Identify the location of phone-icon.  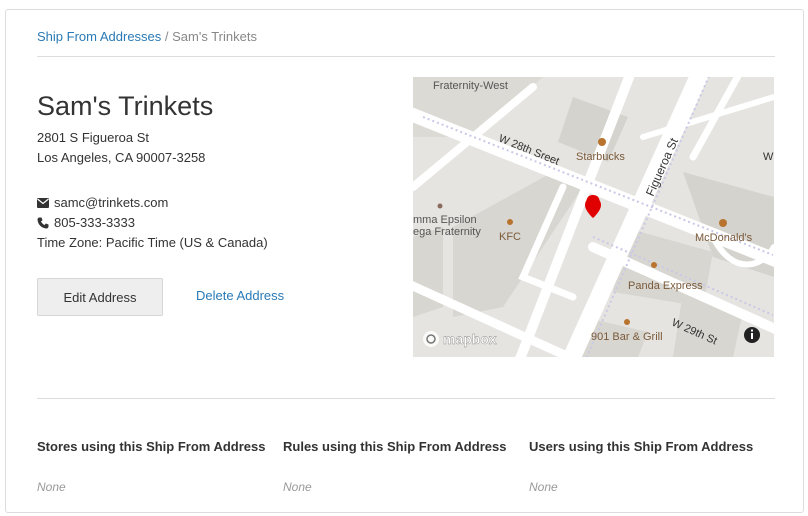
(43, 222).